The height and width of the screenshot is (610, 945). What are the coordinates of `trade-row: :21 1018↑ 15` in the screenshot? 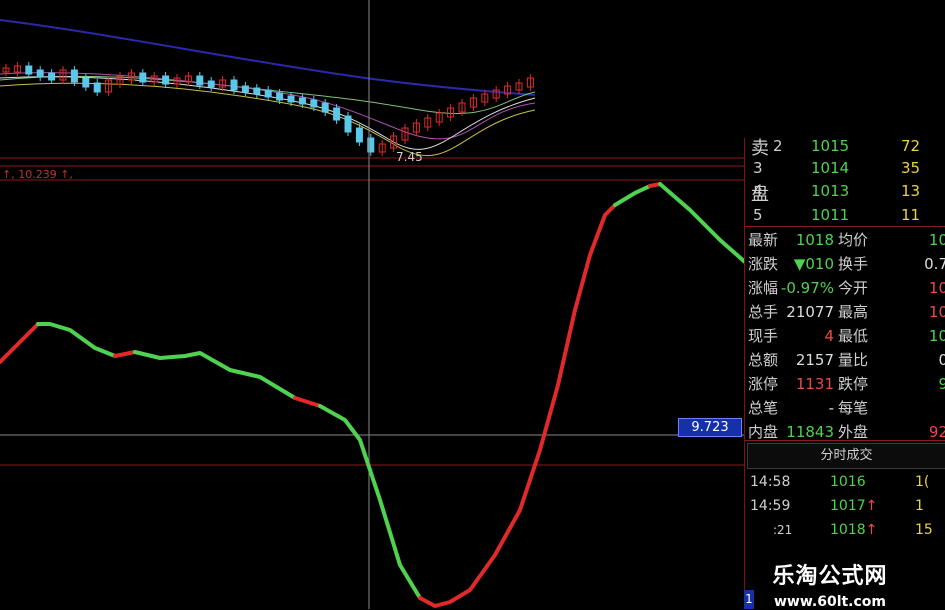 It's located at (845, 530).